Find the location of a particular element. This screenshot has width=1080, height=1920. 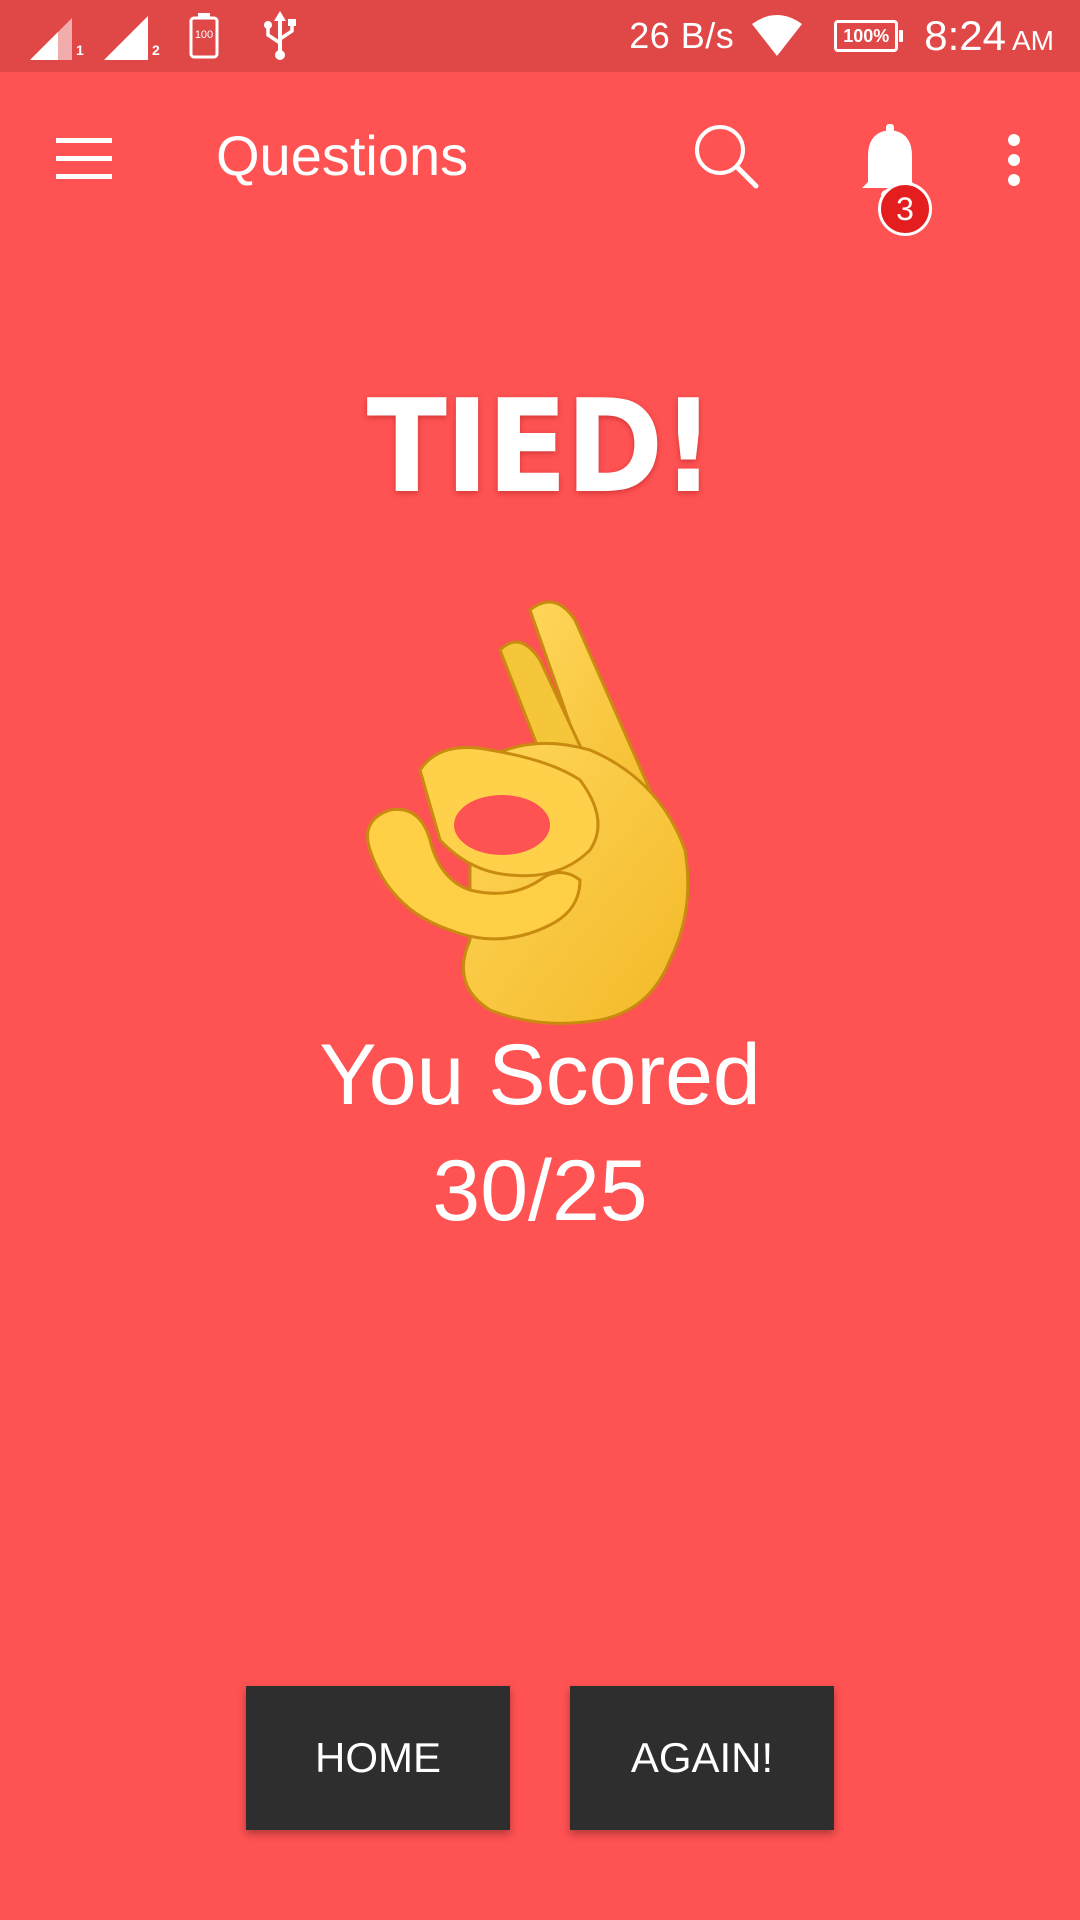

search-icon is located at coordinates (727, 157).